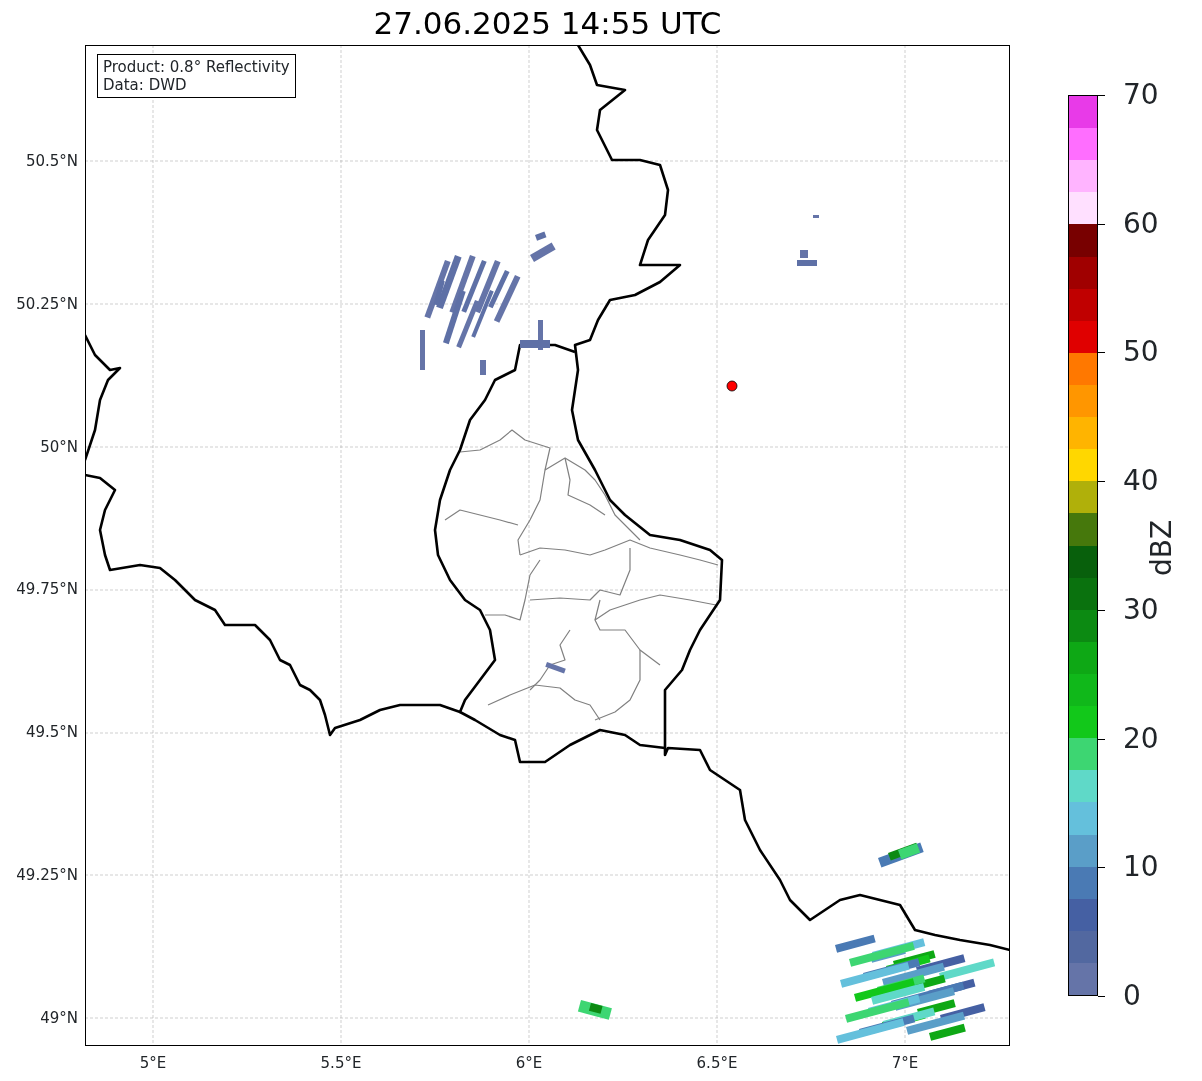 Image resolution: width=1202 pixels, height=1081 pixels. What do you see at coordinates (341, 1063) in the screenshot?
I see `axis-tick-label: 5.5°E` at bounding box center [341, 1063].